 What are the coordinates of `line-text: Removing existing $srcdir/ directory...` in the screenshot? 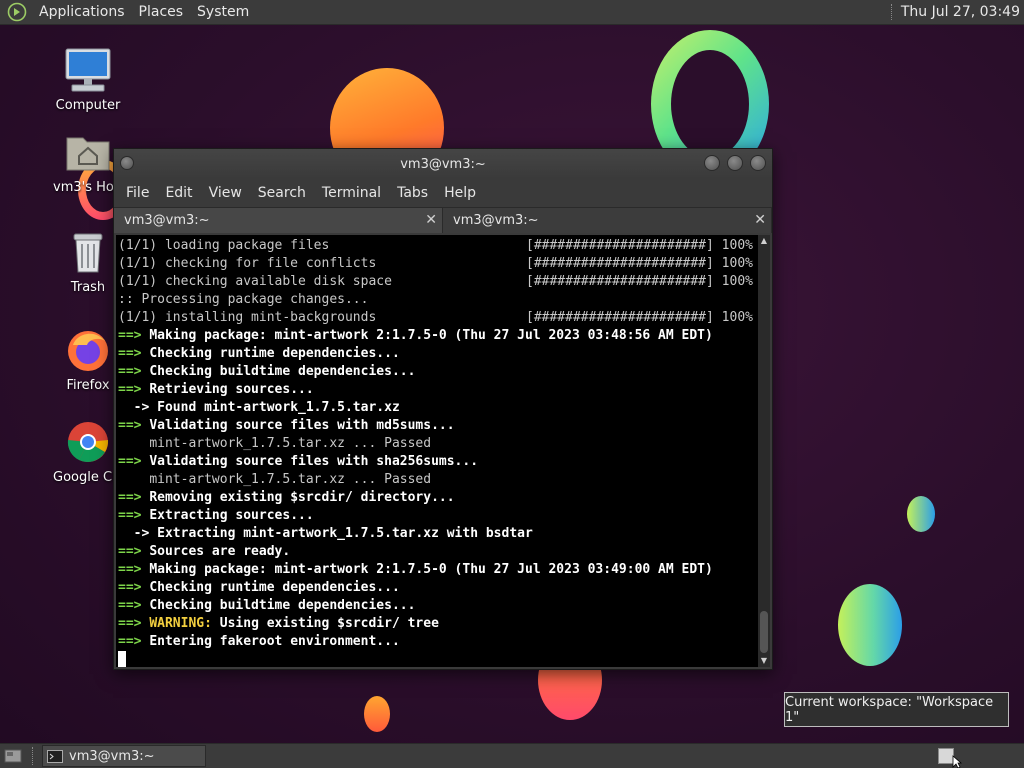 It's located at (302, 497).